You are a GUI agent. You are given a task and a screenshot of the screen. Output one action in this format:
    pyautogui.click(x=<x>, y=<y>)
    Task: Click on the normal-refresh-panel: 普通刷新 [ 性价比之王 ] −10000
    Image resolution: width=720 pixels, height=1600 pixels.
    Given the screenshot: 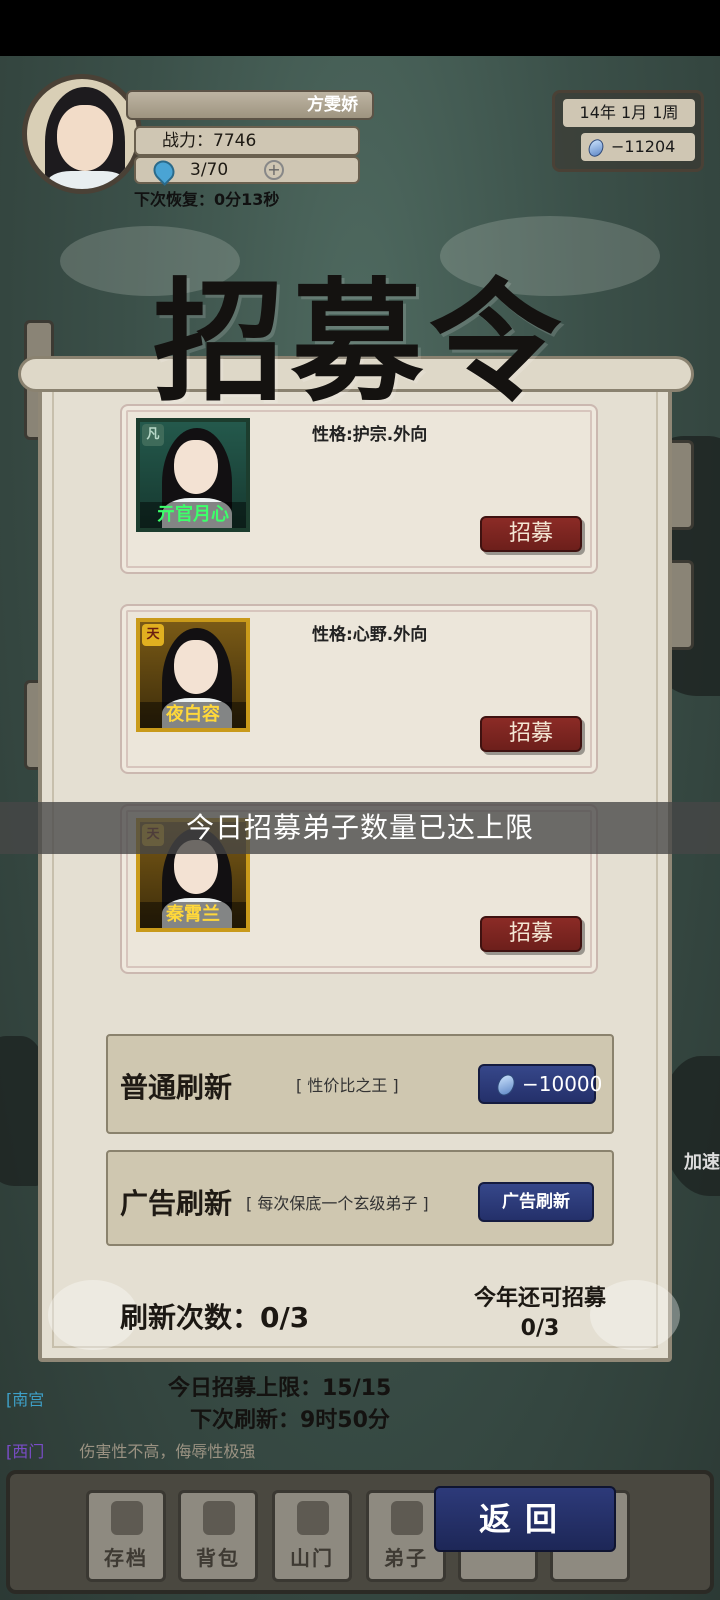 What is the action you would take?
    pyautogui.click(x=360, y=1084)
    